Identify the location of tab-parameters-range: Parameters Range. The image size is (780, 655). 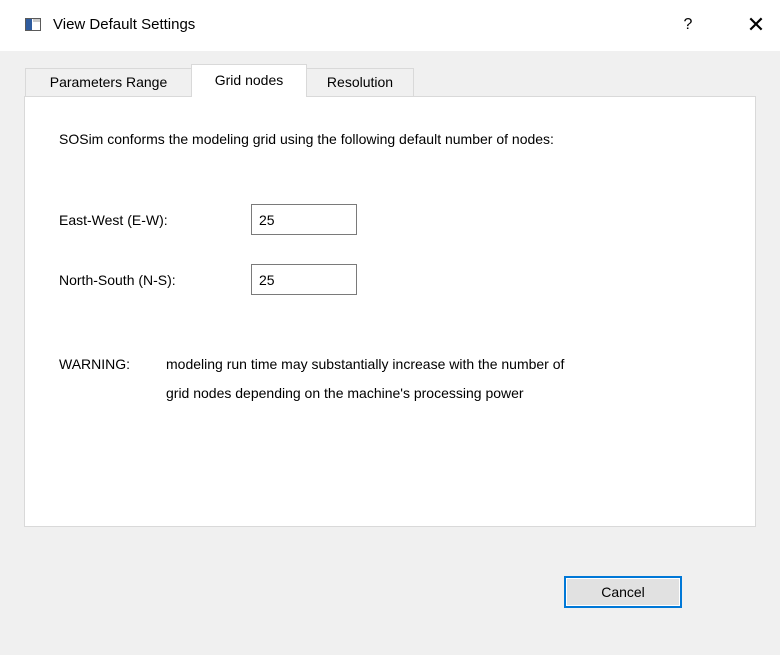
(108, 82).